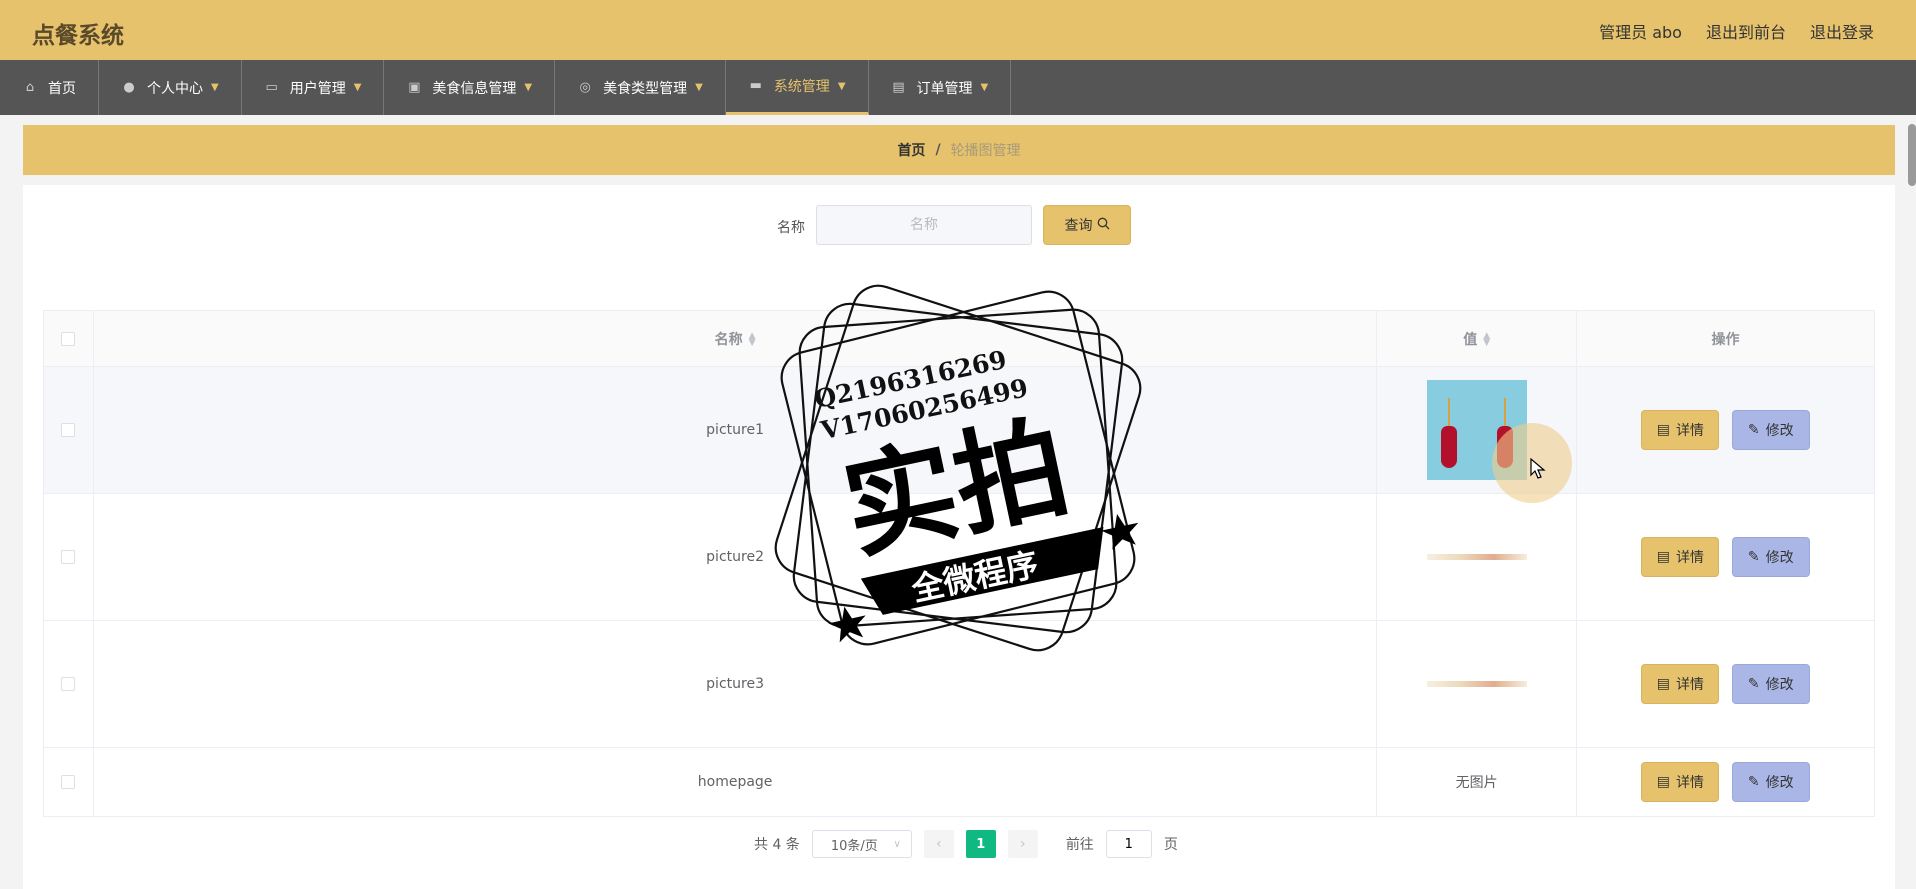 The width and height of the screenshot is (1916, 889). I want to click on goto-prefix: 前往, so click(1079, 845).